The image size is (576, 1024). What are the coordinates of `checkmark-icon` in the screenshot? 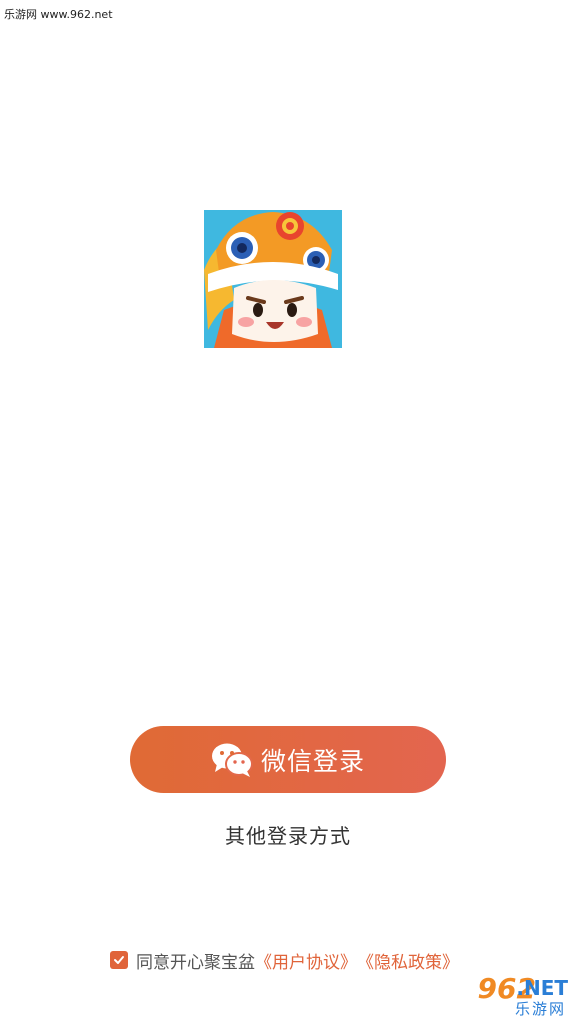 It's located at (119, 960).